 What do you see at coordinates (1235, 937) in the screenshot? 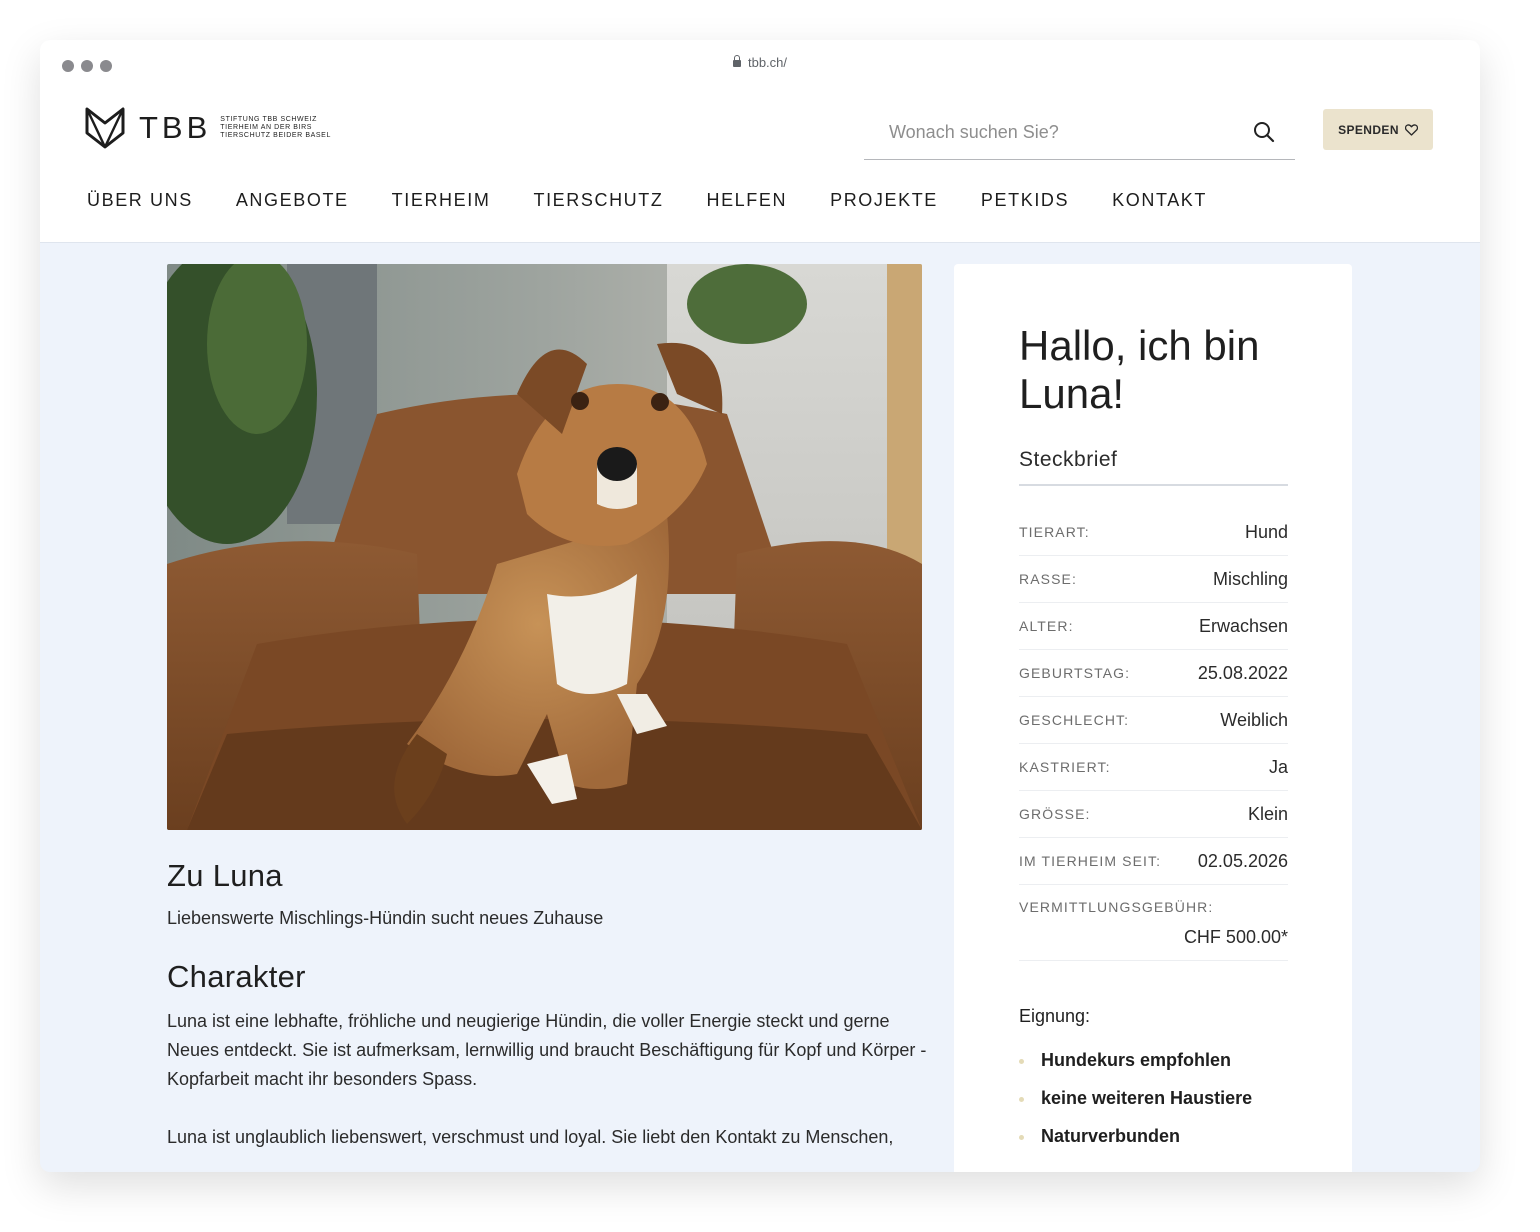
I see `fact-value: CHF 500.00*` at bounding box center [1235, 937].